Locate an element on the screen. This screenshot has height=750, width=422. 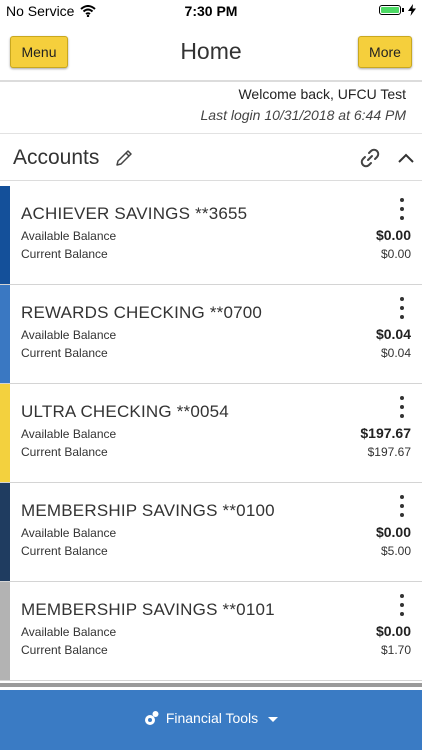
more-button: More is located at coordinates (385, 52).